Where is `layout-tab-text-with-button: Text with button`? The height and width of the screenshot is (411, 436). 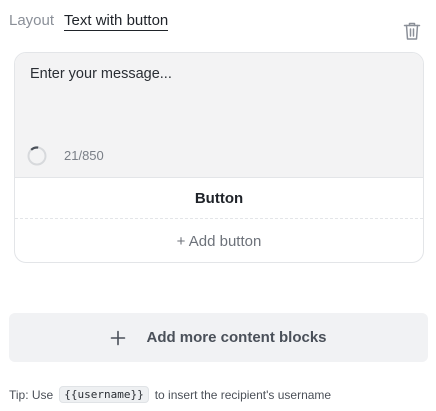
layout-tab-text-with-button: Text with button is located at coordinates (116, 21).